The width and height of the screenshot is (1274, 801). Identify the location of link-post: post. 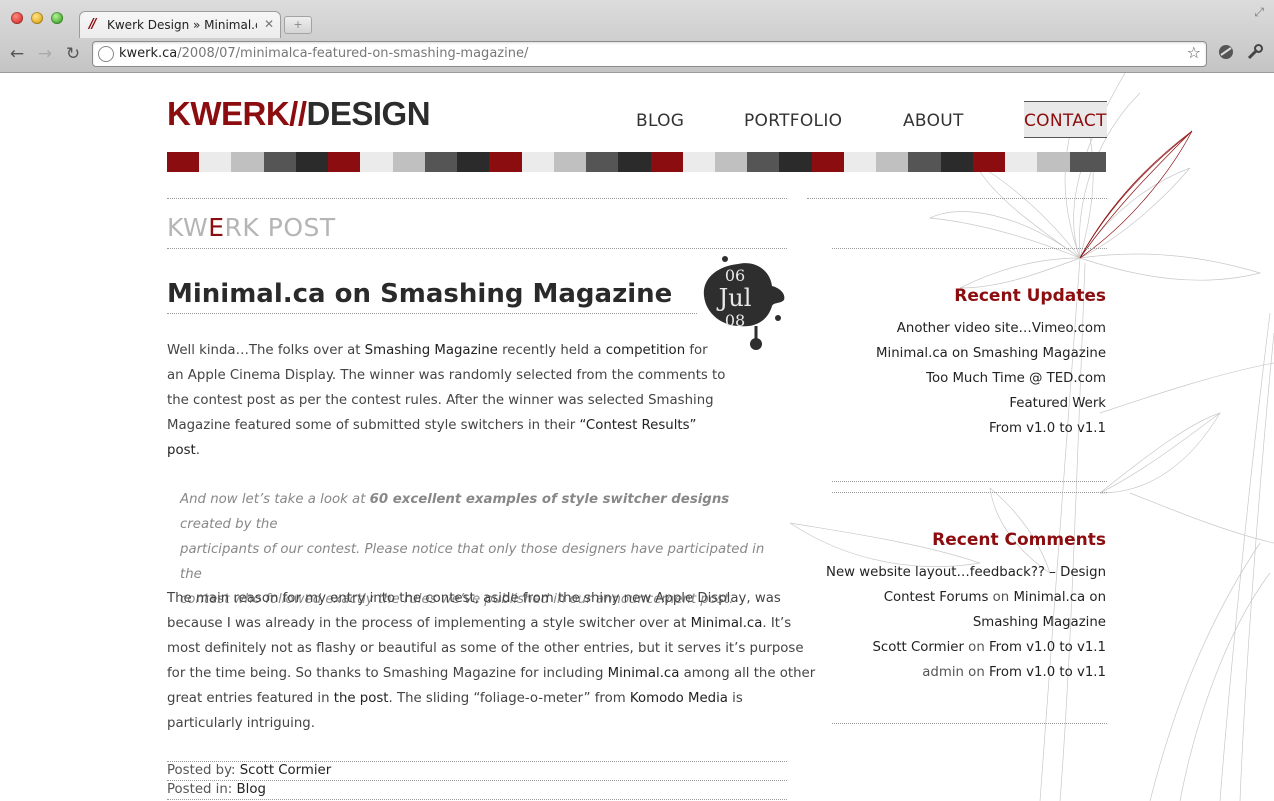
(181, 450).